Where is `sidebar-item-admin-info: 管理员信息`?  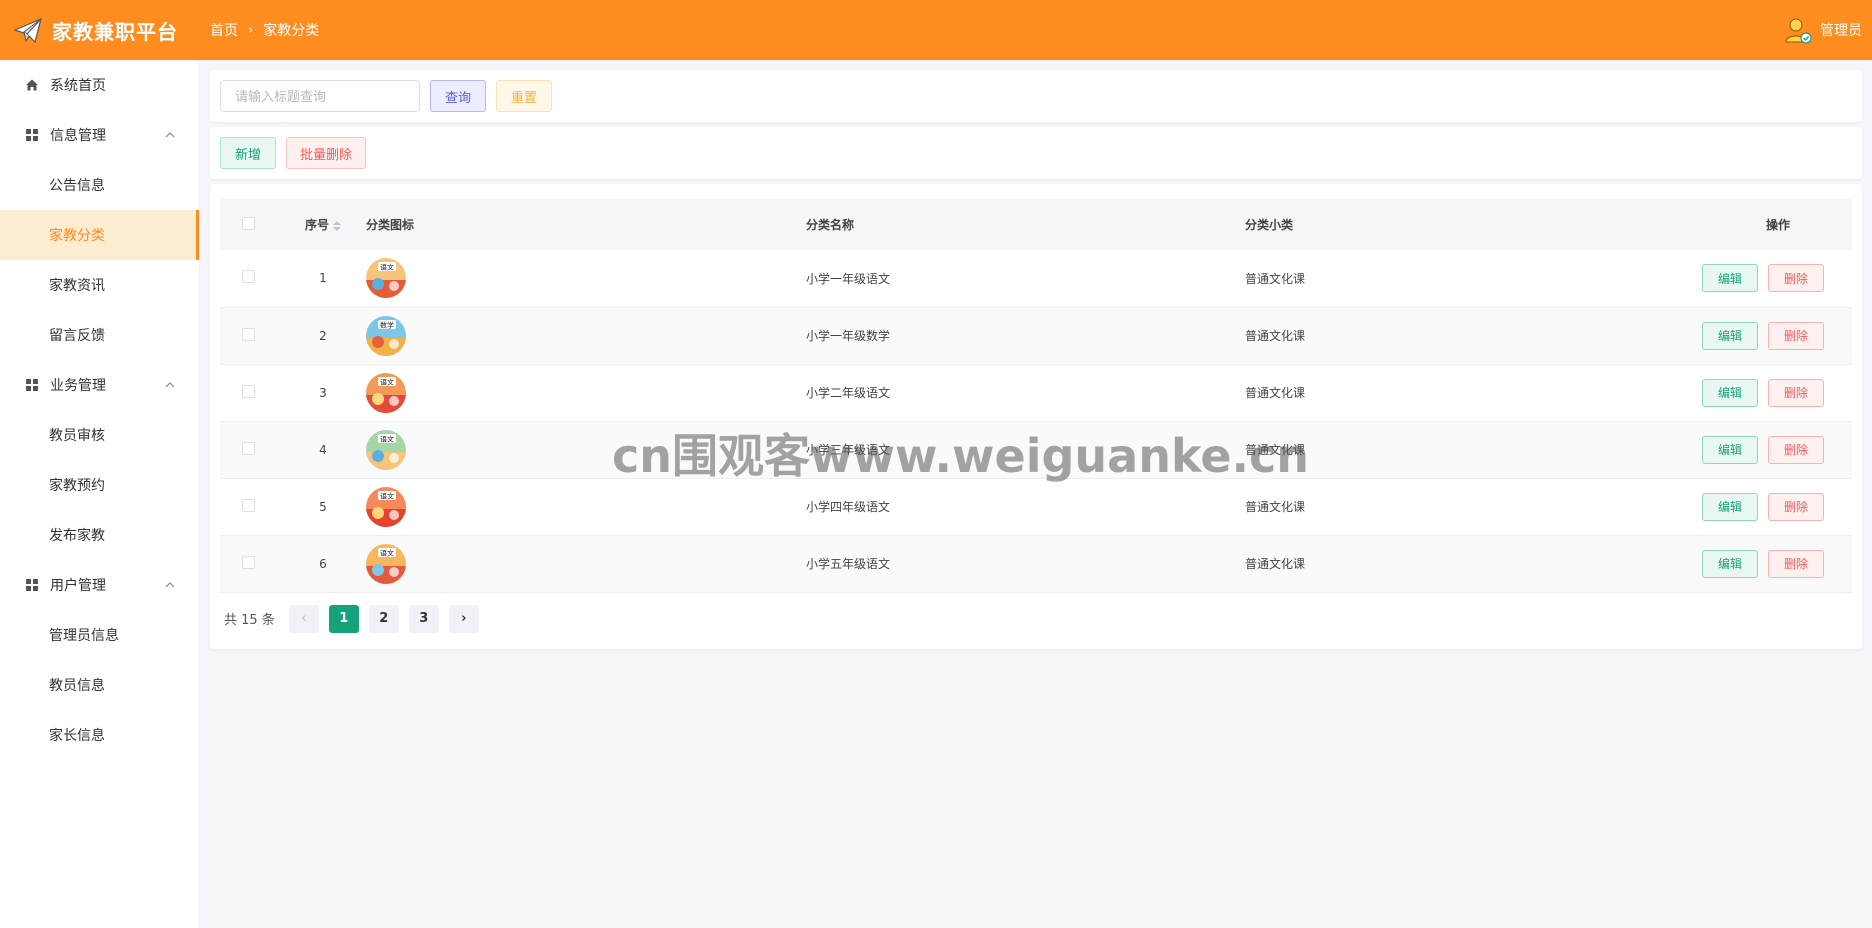
sidebar-item-admin-info: 管理员信息 is located at coordinates (99, 635).